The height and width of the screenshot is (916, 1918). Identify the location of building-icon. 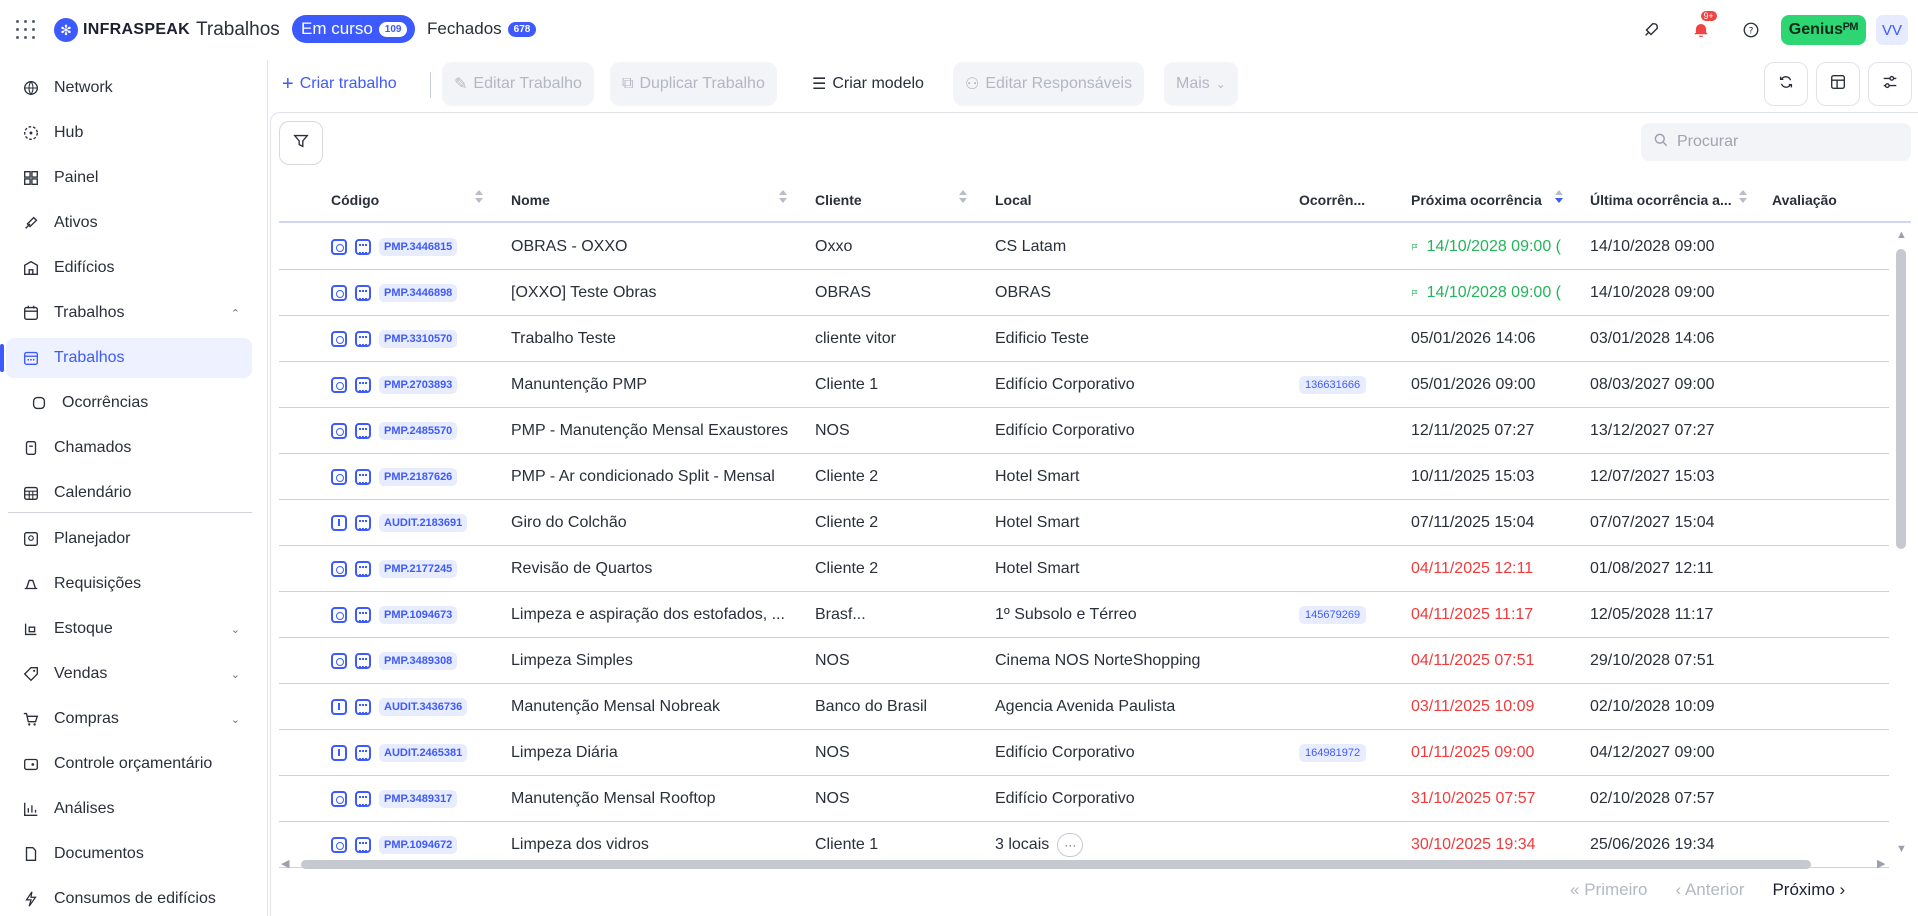
(31, 268).